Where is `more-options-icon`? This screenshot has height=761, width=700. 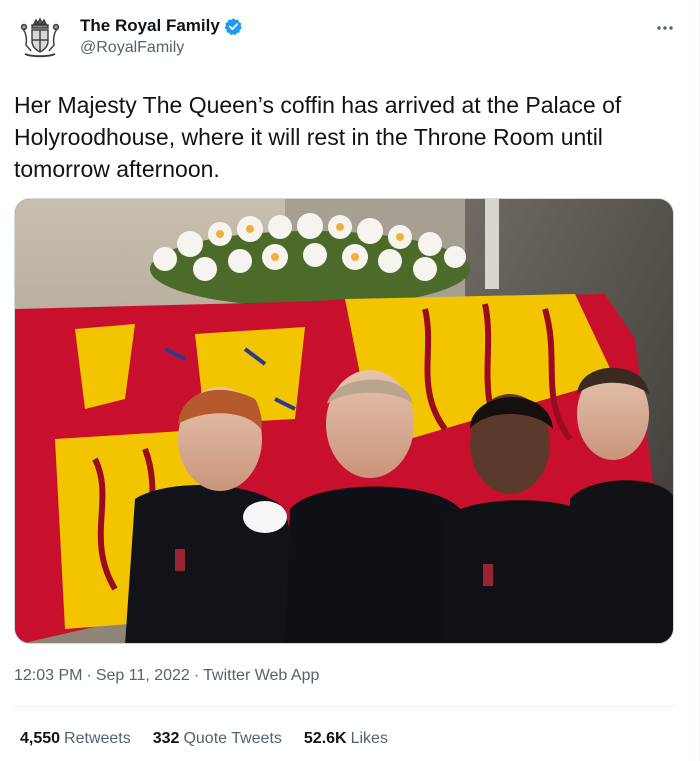
more-options-icon is located at coordinates (665, 28).